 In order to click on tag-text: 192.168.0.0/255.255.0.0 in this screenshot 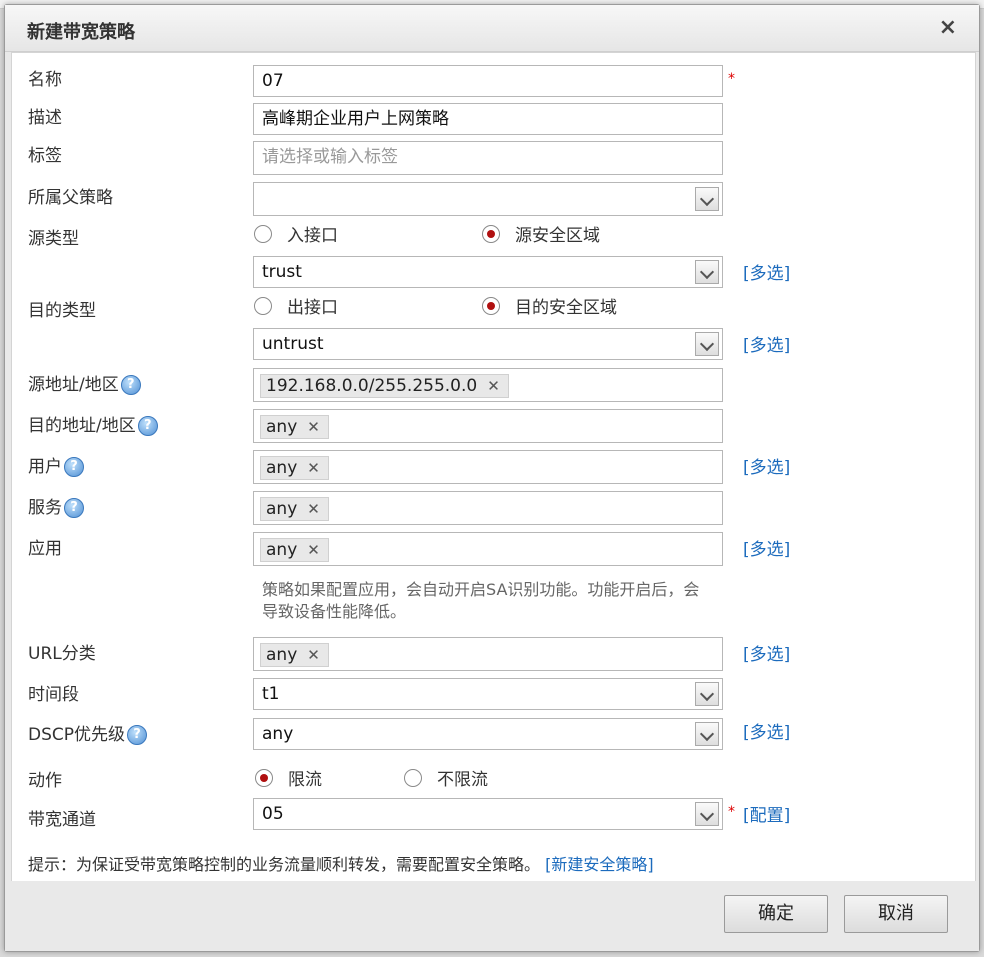, I will do `click(372, 386)`.